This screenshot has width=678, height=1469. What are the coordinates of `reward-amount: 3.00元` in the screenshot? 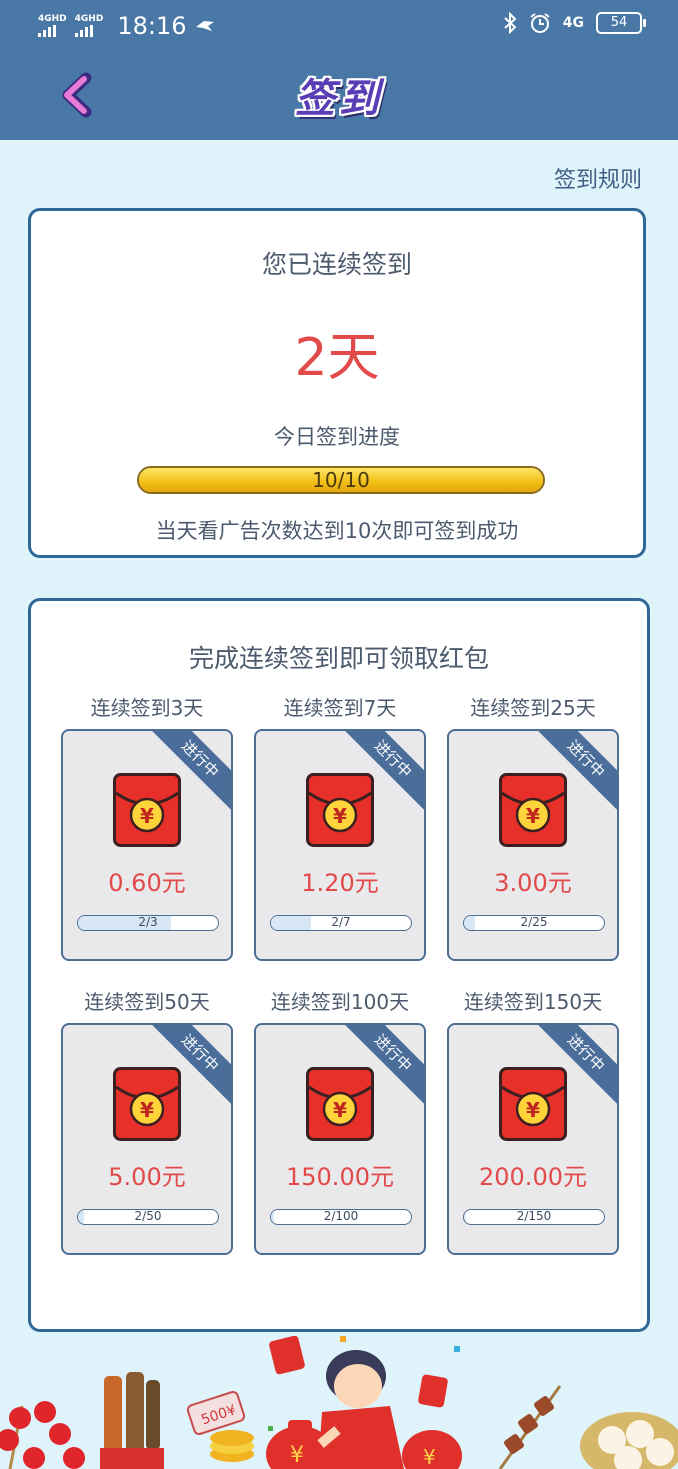 It's located at (533, 883).